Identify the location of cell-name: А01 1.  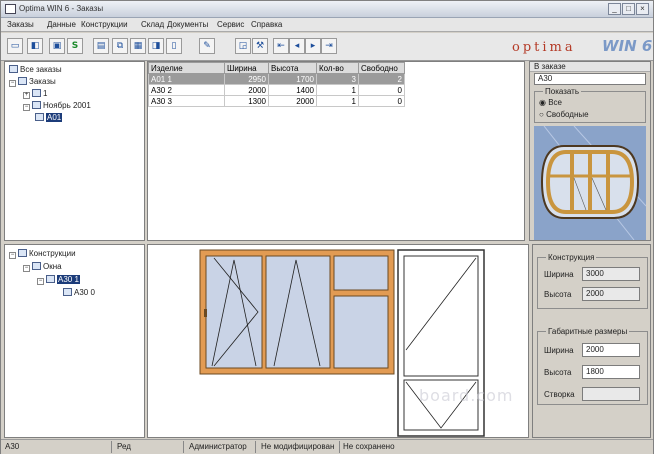
(186, 79).